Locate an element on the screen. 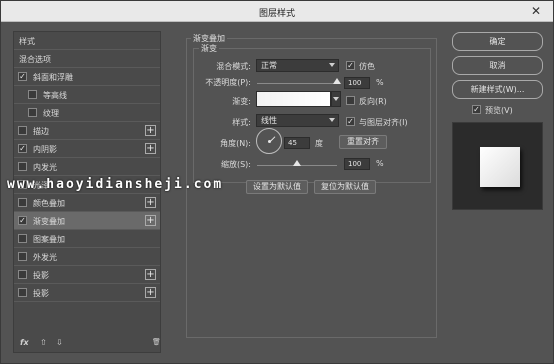  gradient-picker is located at coordinates (293, 99).